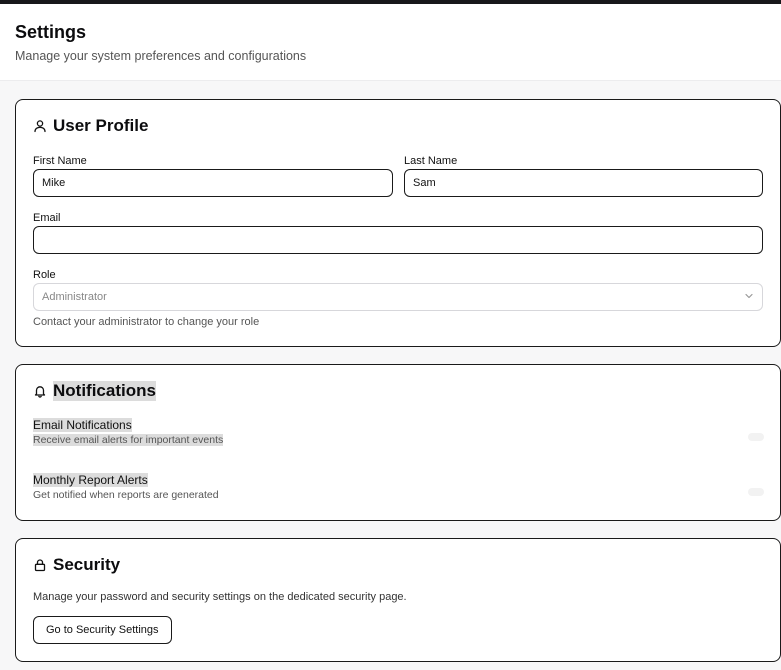  Describe the element at coordinates (126, 495) in the screenshot. I see `notification-description: Get notified when reports are generated` at that location.